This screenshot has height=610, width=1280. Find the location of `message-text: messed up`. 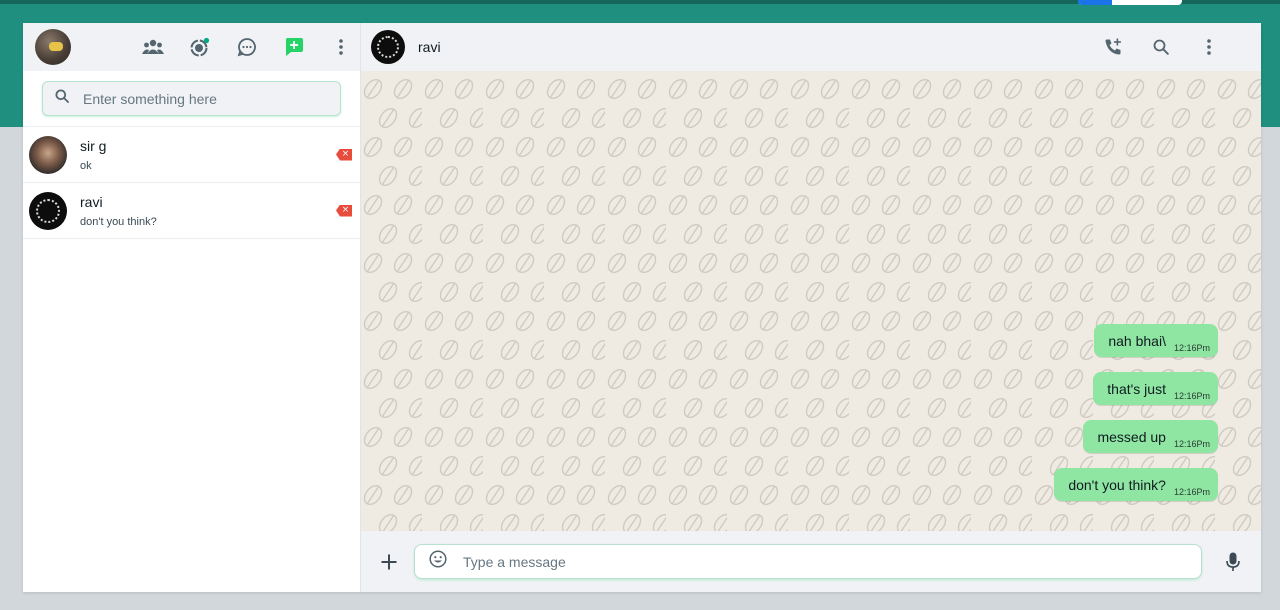

message-text: messed up is located at coordinates (1131, 436).